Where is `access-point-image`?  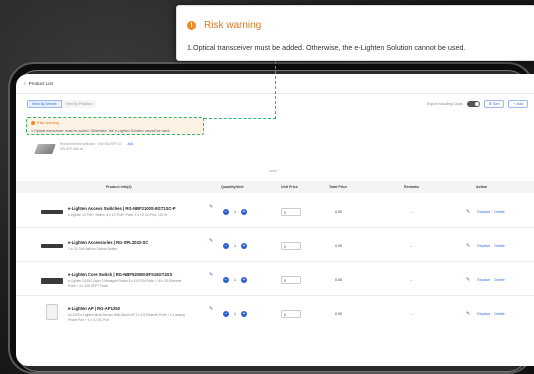
access-point-image is located at coordinates (52, 312).